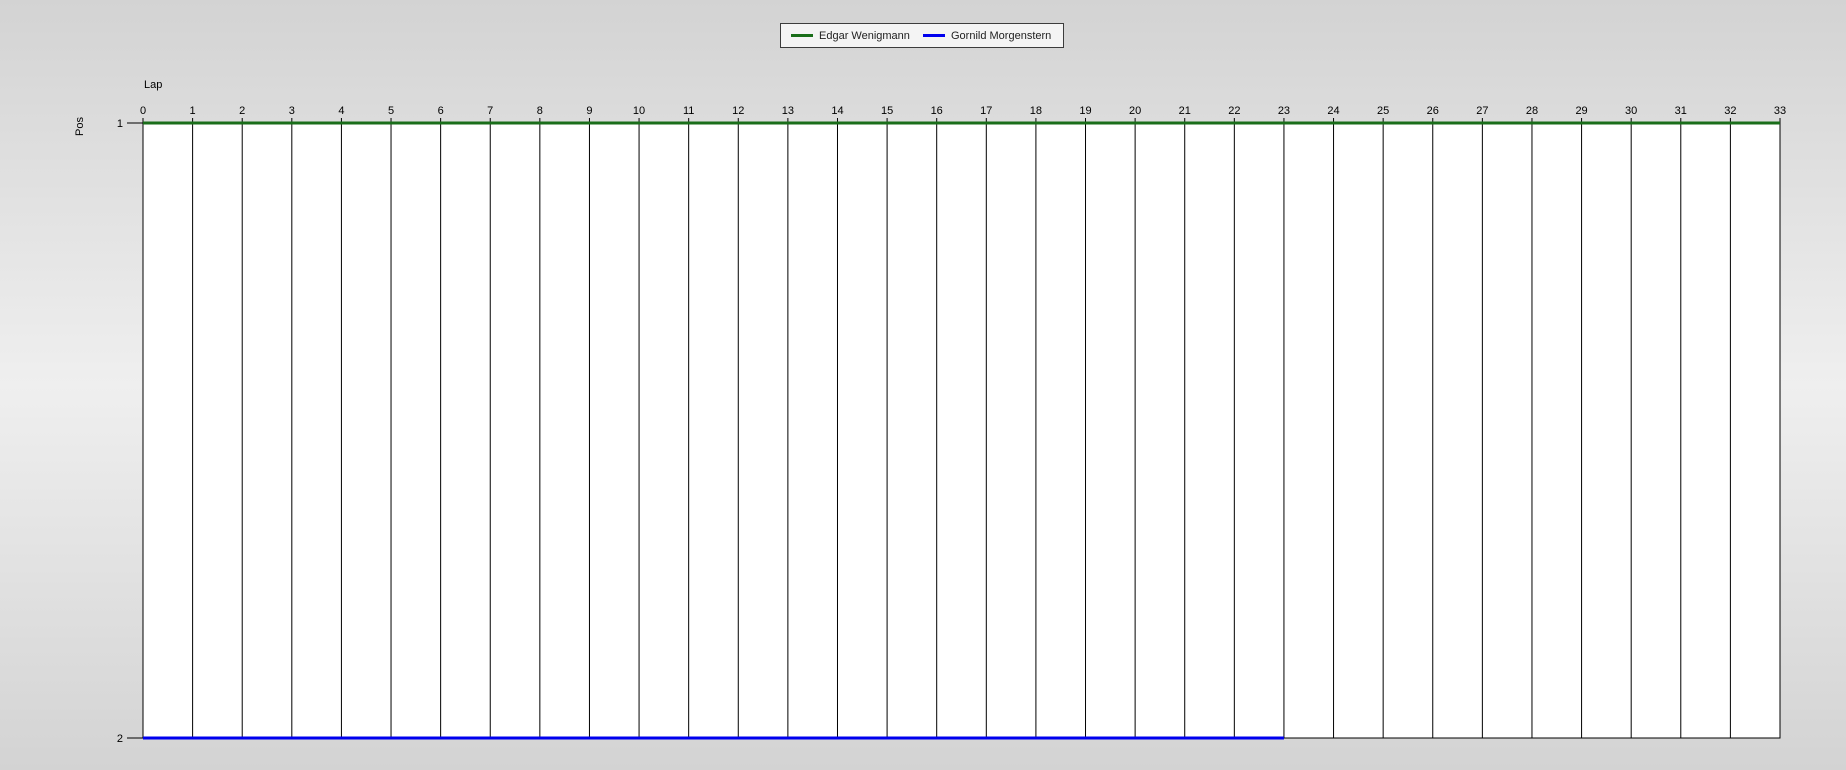  I want to click on x-tick-label: 7, so click(490, 111).